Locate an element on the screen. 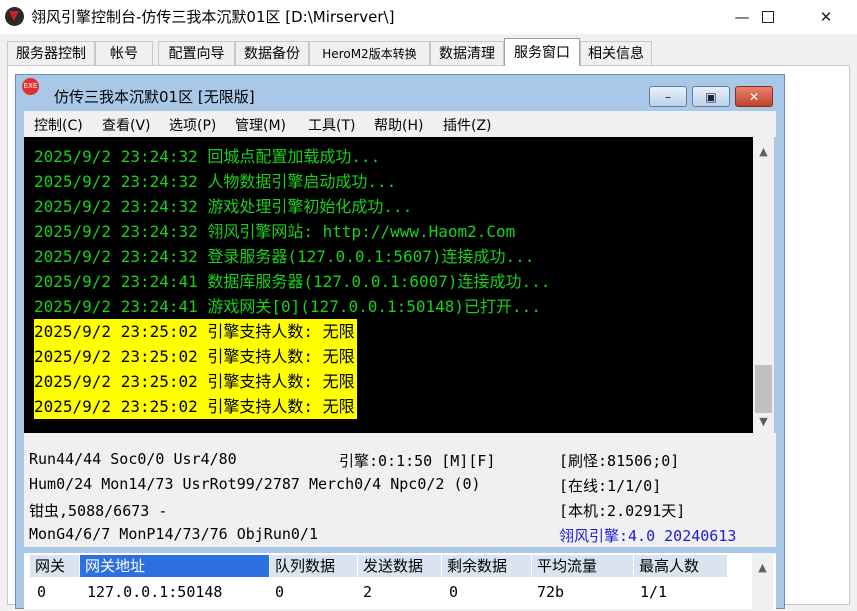 The image size is (857, 611). table-cell: 72b is located at coordinates (550, 592).